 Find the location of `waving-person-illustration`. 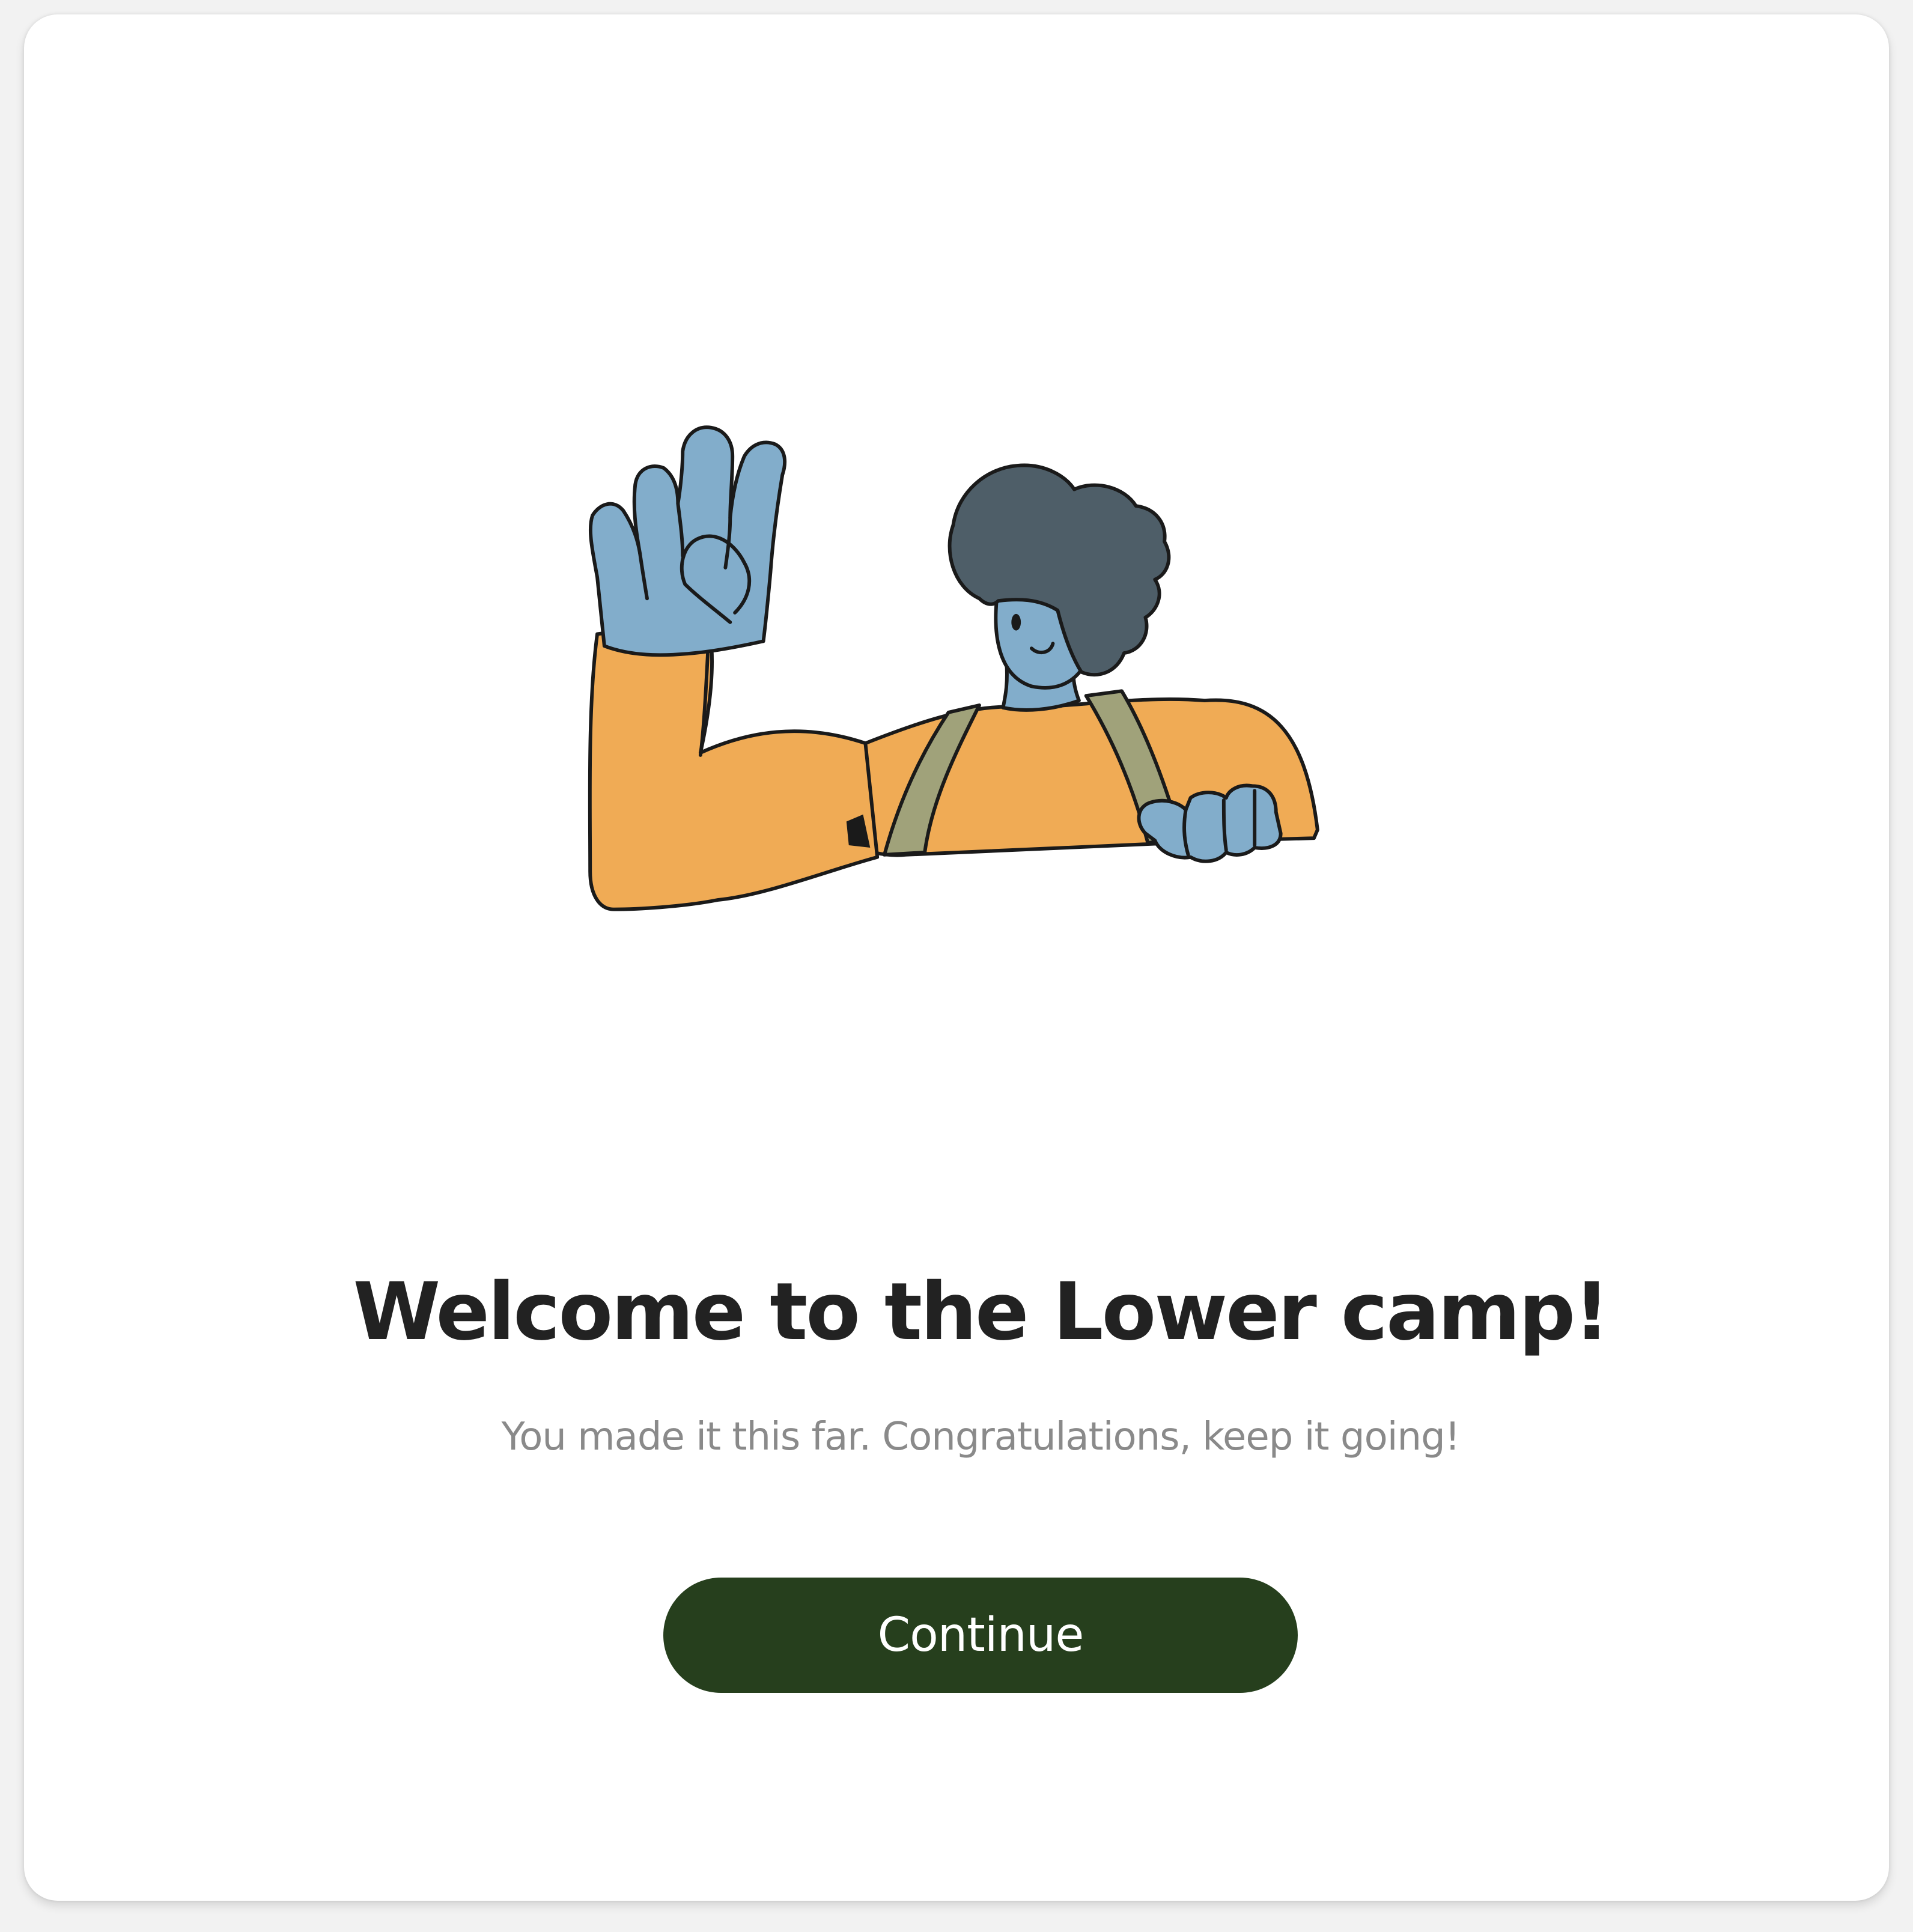

waving-person-illustration is located at coordinates (979, 705).